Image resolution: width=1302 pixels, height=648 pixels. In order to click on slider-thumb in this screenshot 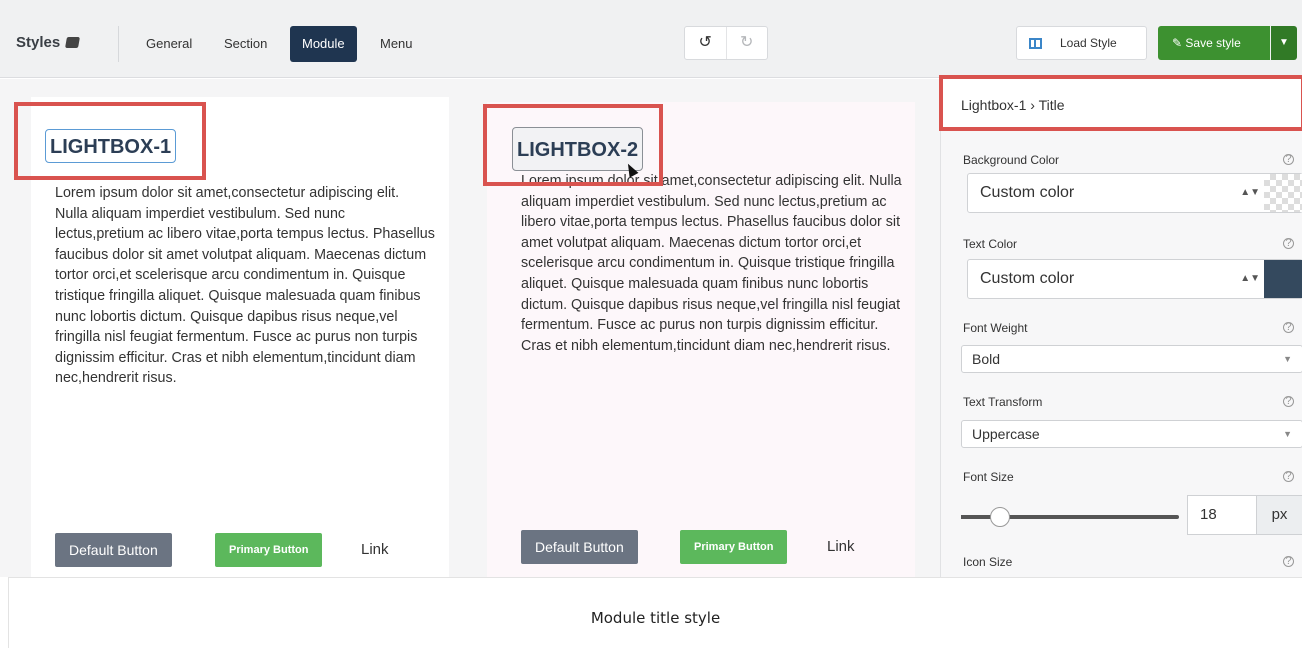, I will do `click(1000, 517)`.